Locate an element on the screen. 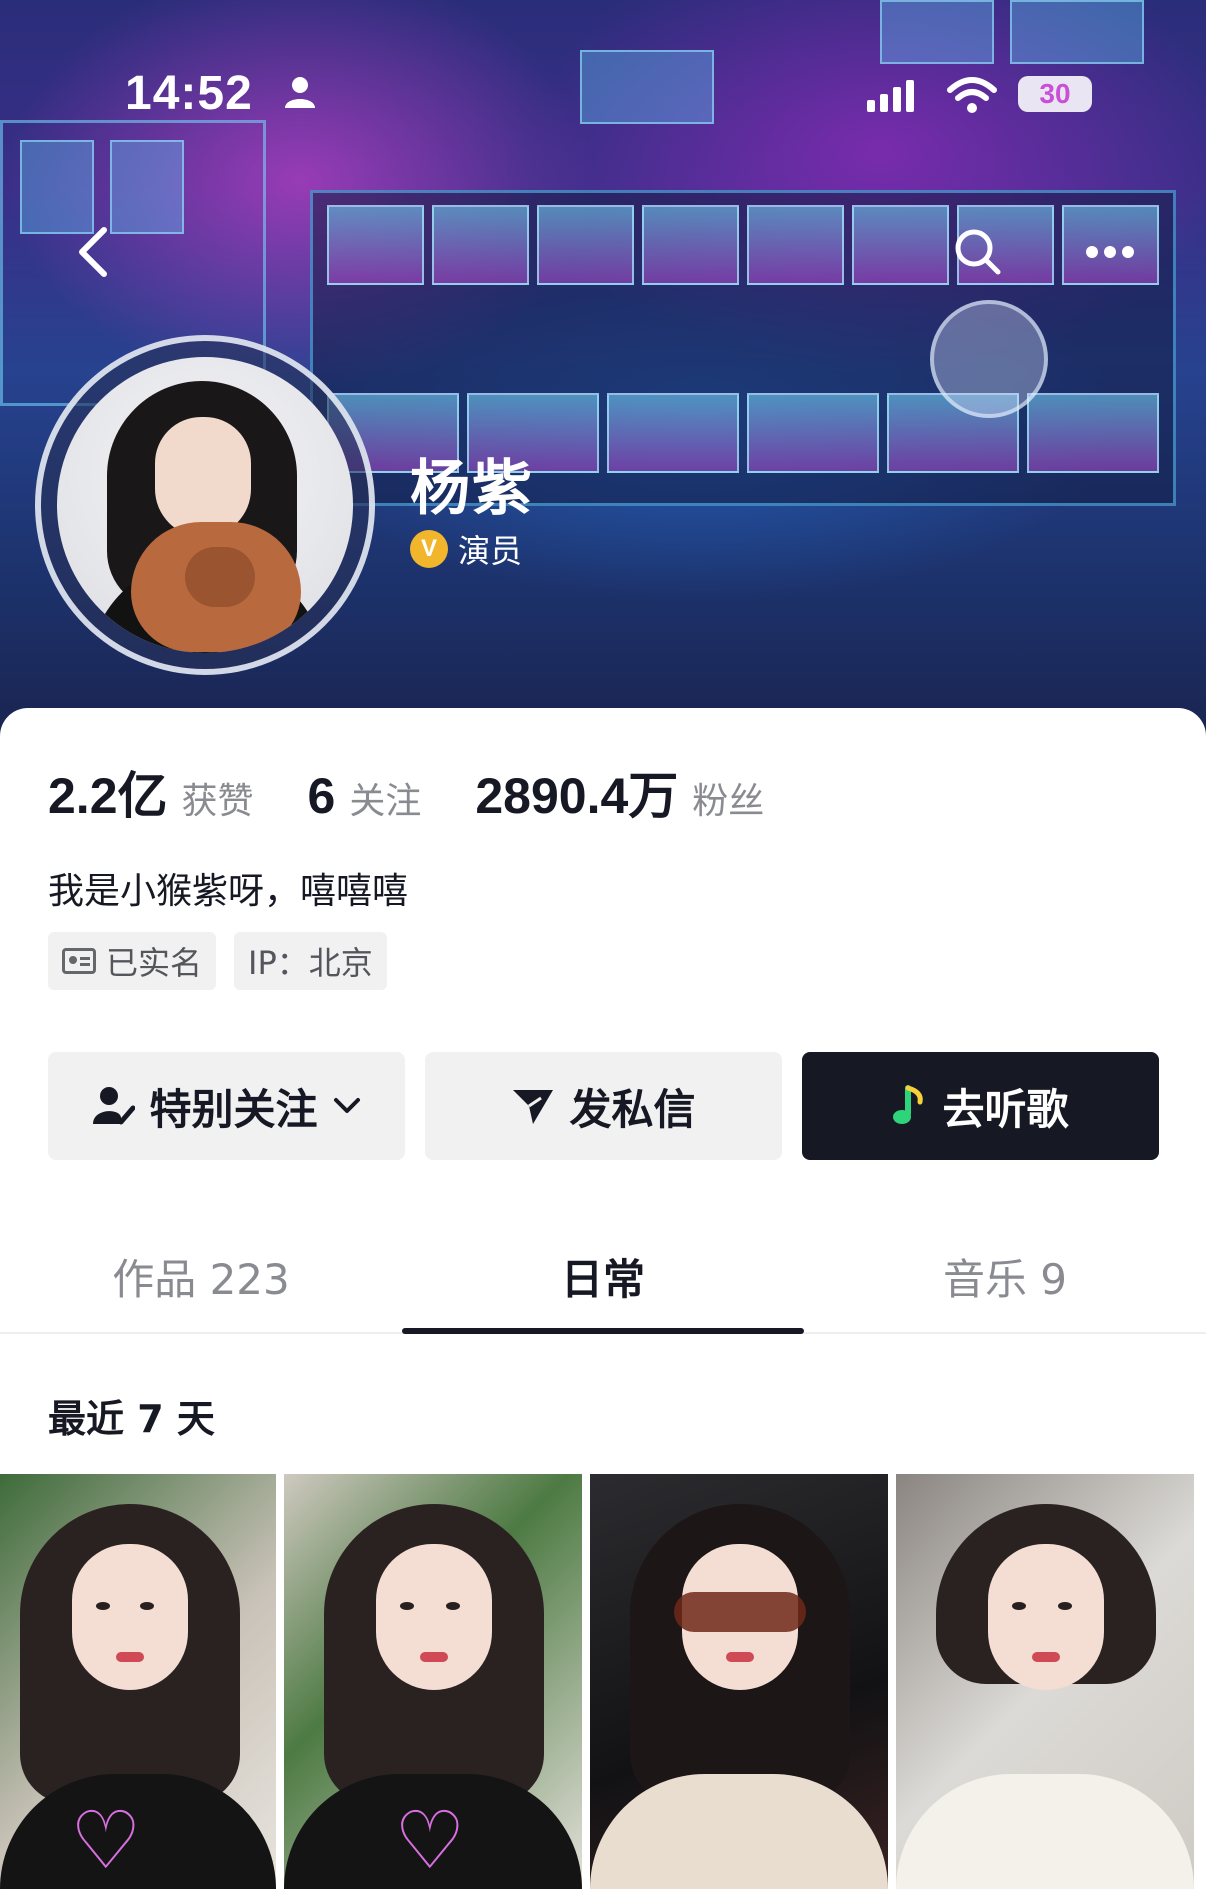 The image size is (1206, 1889). profile-tags: 已实名 IP：北京 is located at coordinates (217, 961).